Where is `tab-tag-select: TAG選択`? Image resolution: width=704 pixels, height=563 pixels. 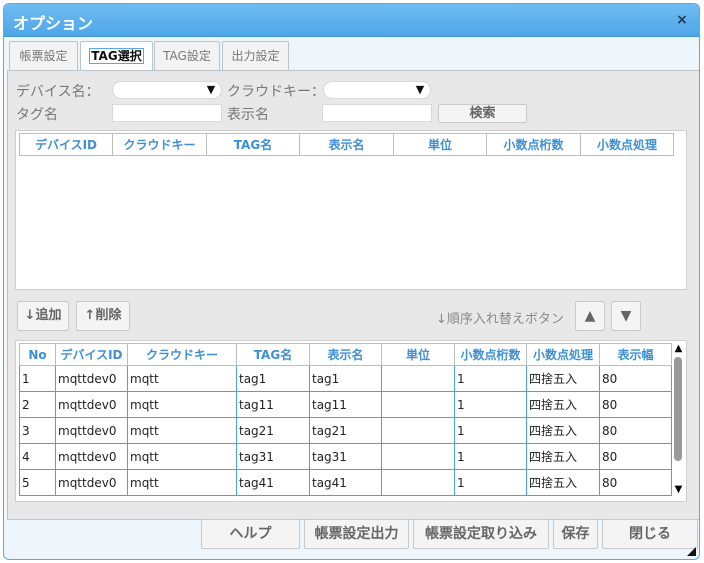 tab-tag-select: TAG選択 is located at coordinates (116, 56).